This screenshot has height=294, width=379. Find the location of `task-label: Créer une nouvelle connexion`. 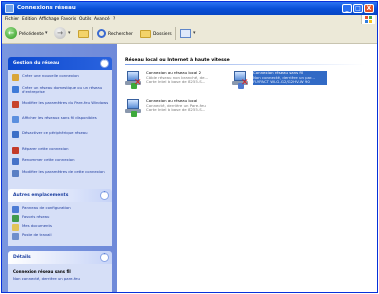

task-label: Créer une nouvelle connexion is located at coordinates (50, 75).